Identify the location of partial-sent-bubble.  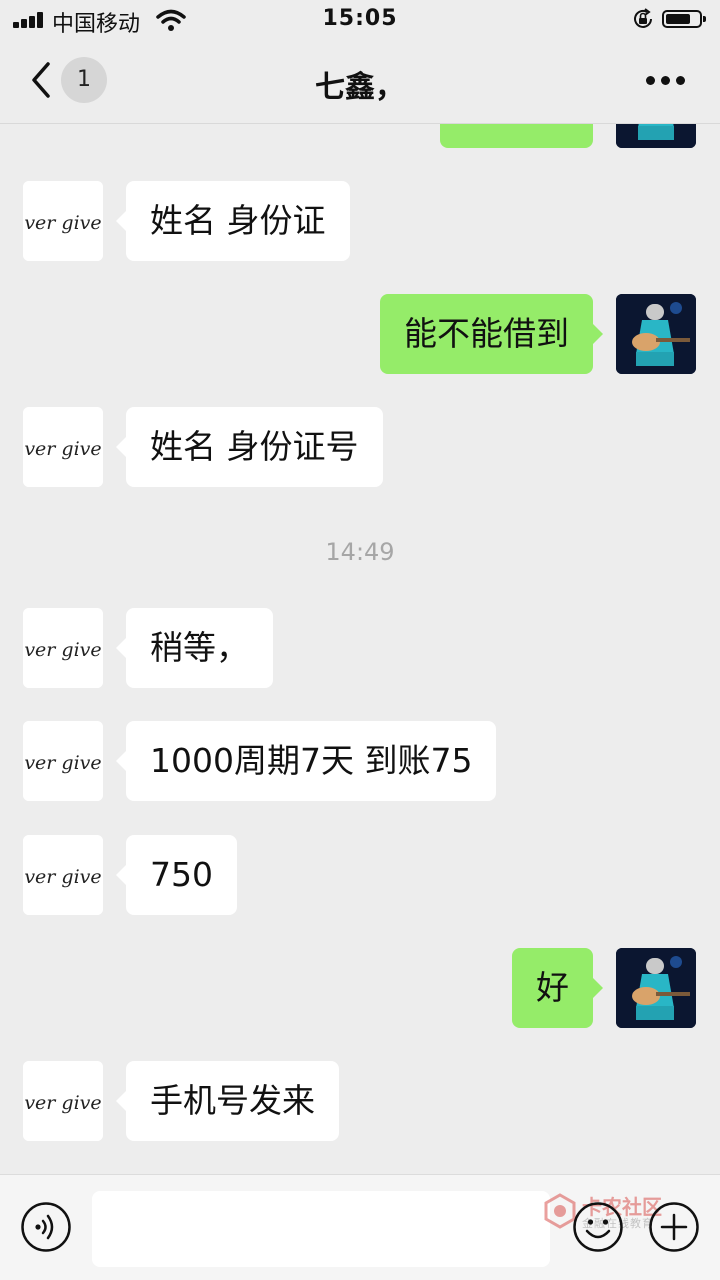
(516, 136).